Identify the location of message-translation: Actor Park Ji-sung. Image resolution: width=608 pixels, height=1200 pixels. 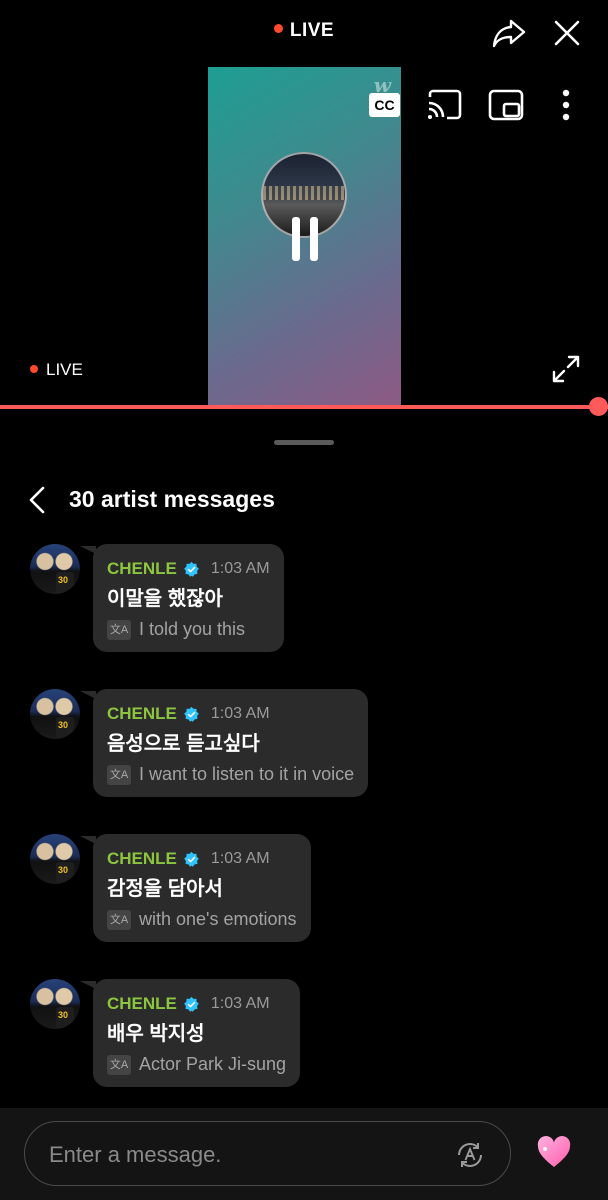
(213, 1064).